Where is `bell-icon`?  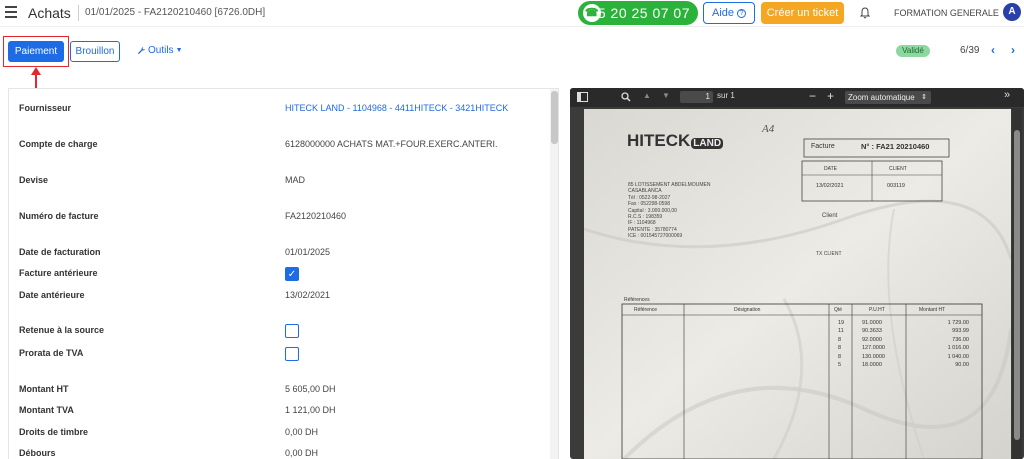
bell-icon is located at coordinates (865, 13).